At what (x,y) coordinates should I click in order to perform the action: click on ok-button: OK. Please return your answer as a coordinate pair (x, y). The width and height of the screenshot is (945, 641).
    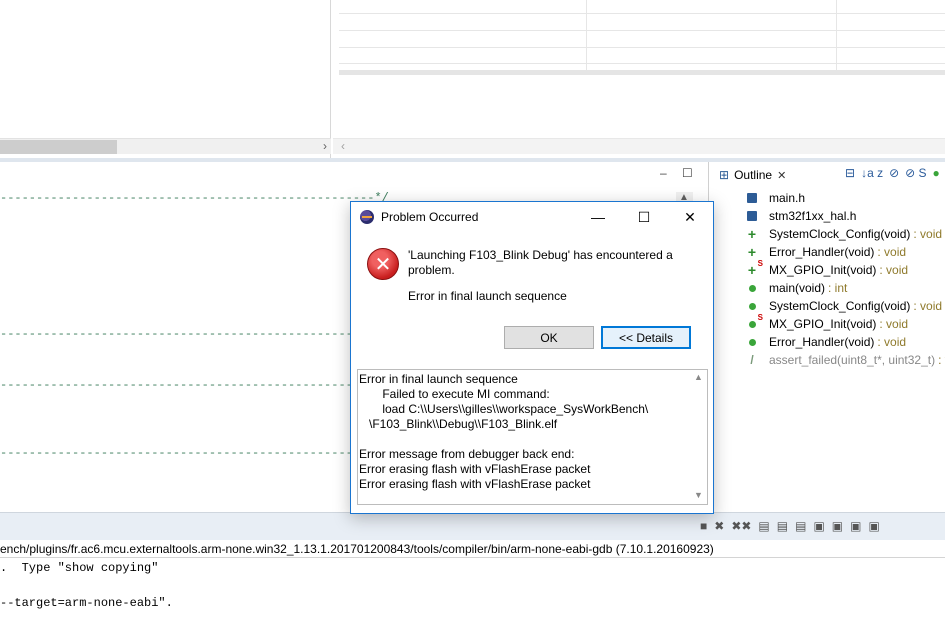
    Looking at the image, I should click on (549, 337).